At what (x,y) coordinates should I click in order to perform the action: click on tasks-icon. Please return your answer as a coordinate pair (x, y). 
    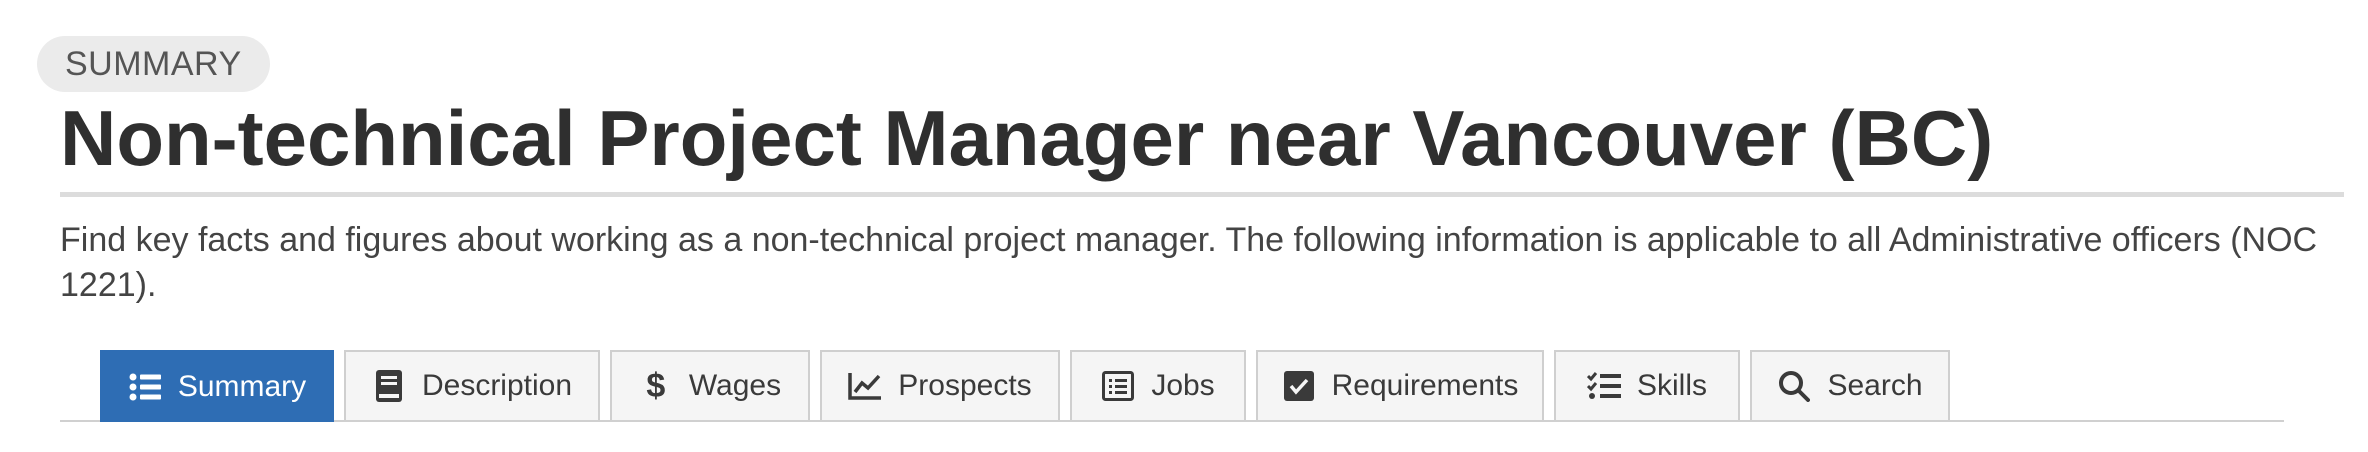
    Looking at the image, I should click on (1603, 386).